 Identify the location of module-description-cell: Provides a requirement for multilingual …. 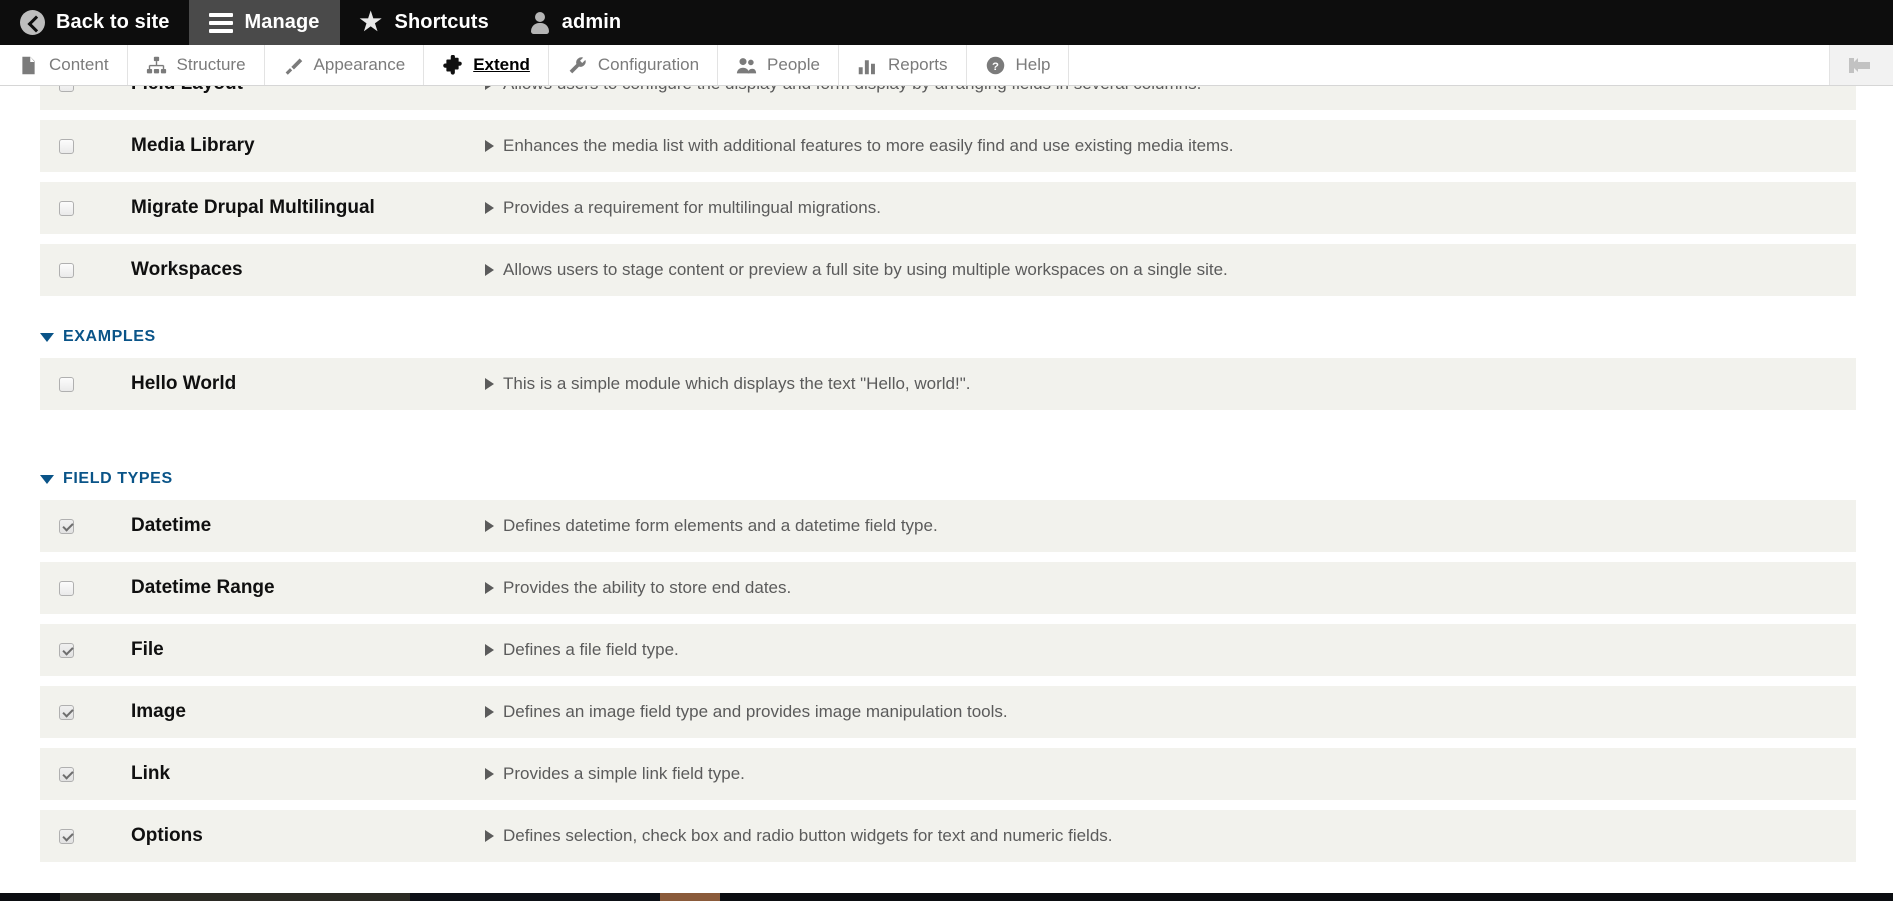
(1164, 208).